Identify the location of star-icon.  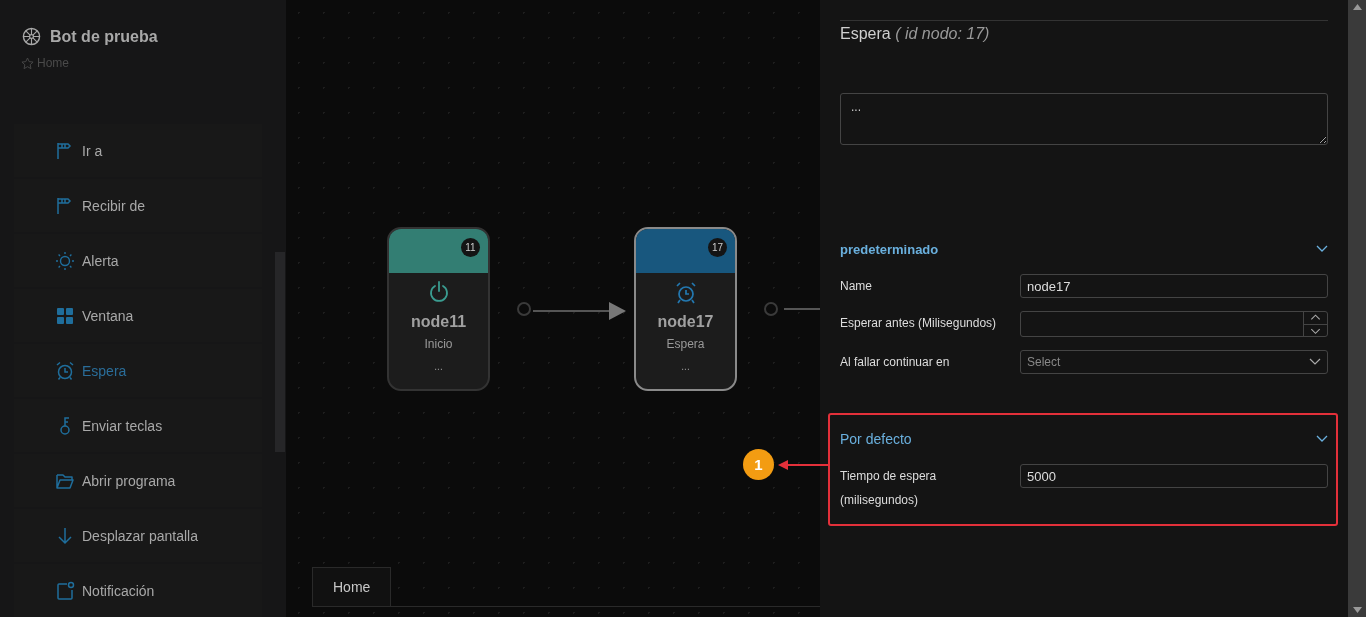
(27, 63).